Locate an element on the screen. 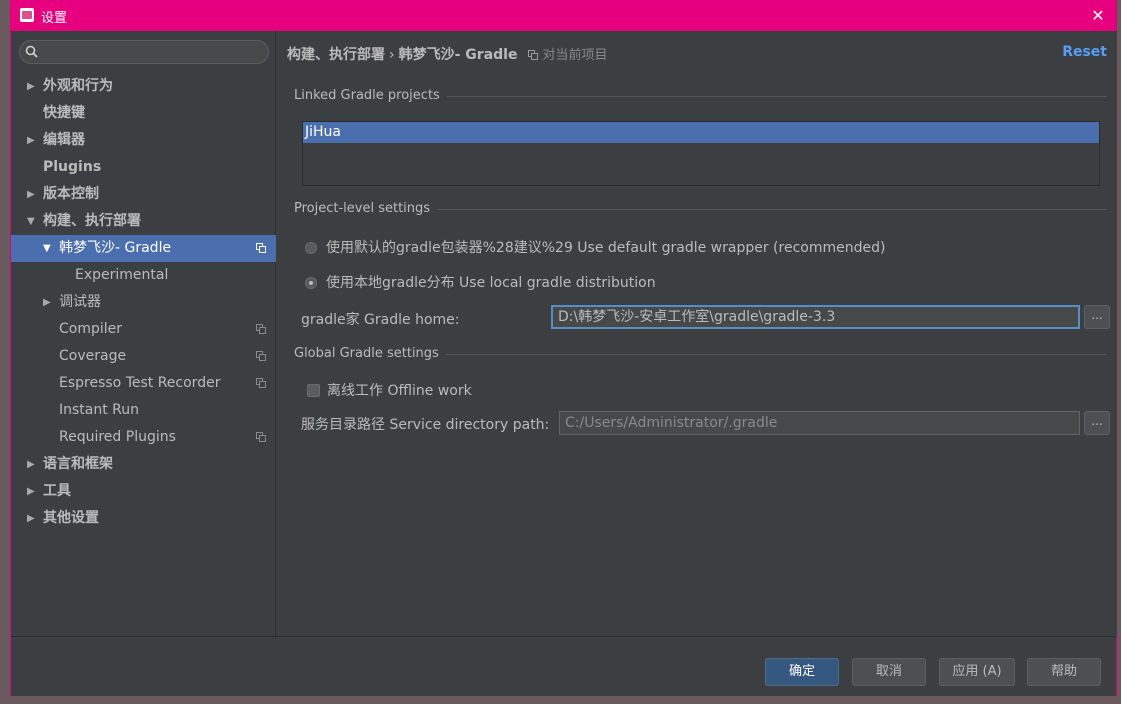 This screenshot has width=1121, height=704. sidebar-item: Espresso Test Recorder is located at coordinates (143, 383).